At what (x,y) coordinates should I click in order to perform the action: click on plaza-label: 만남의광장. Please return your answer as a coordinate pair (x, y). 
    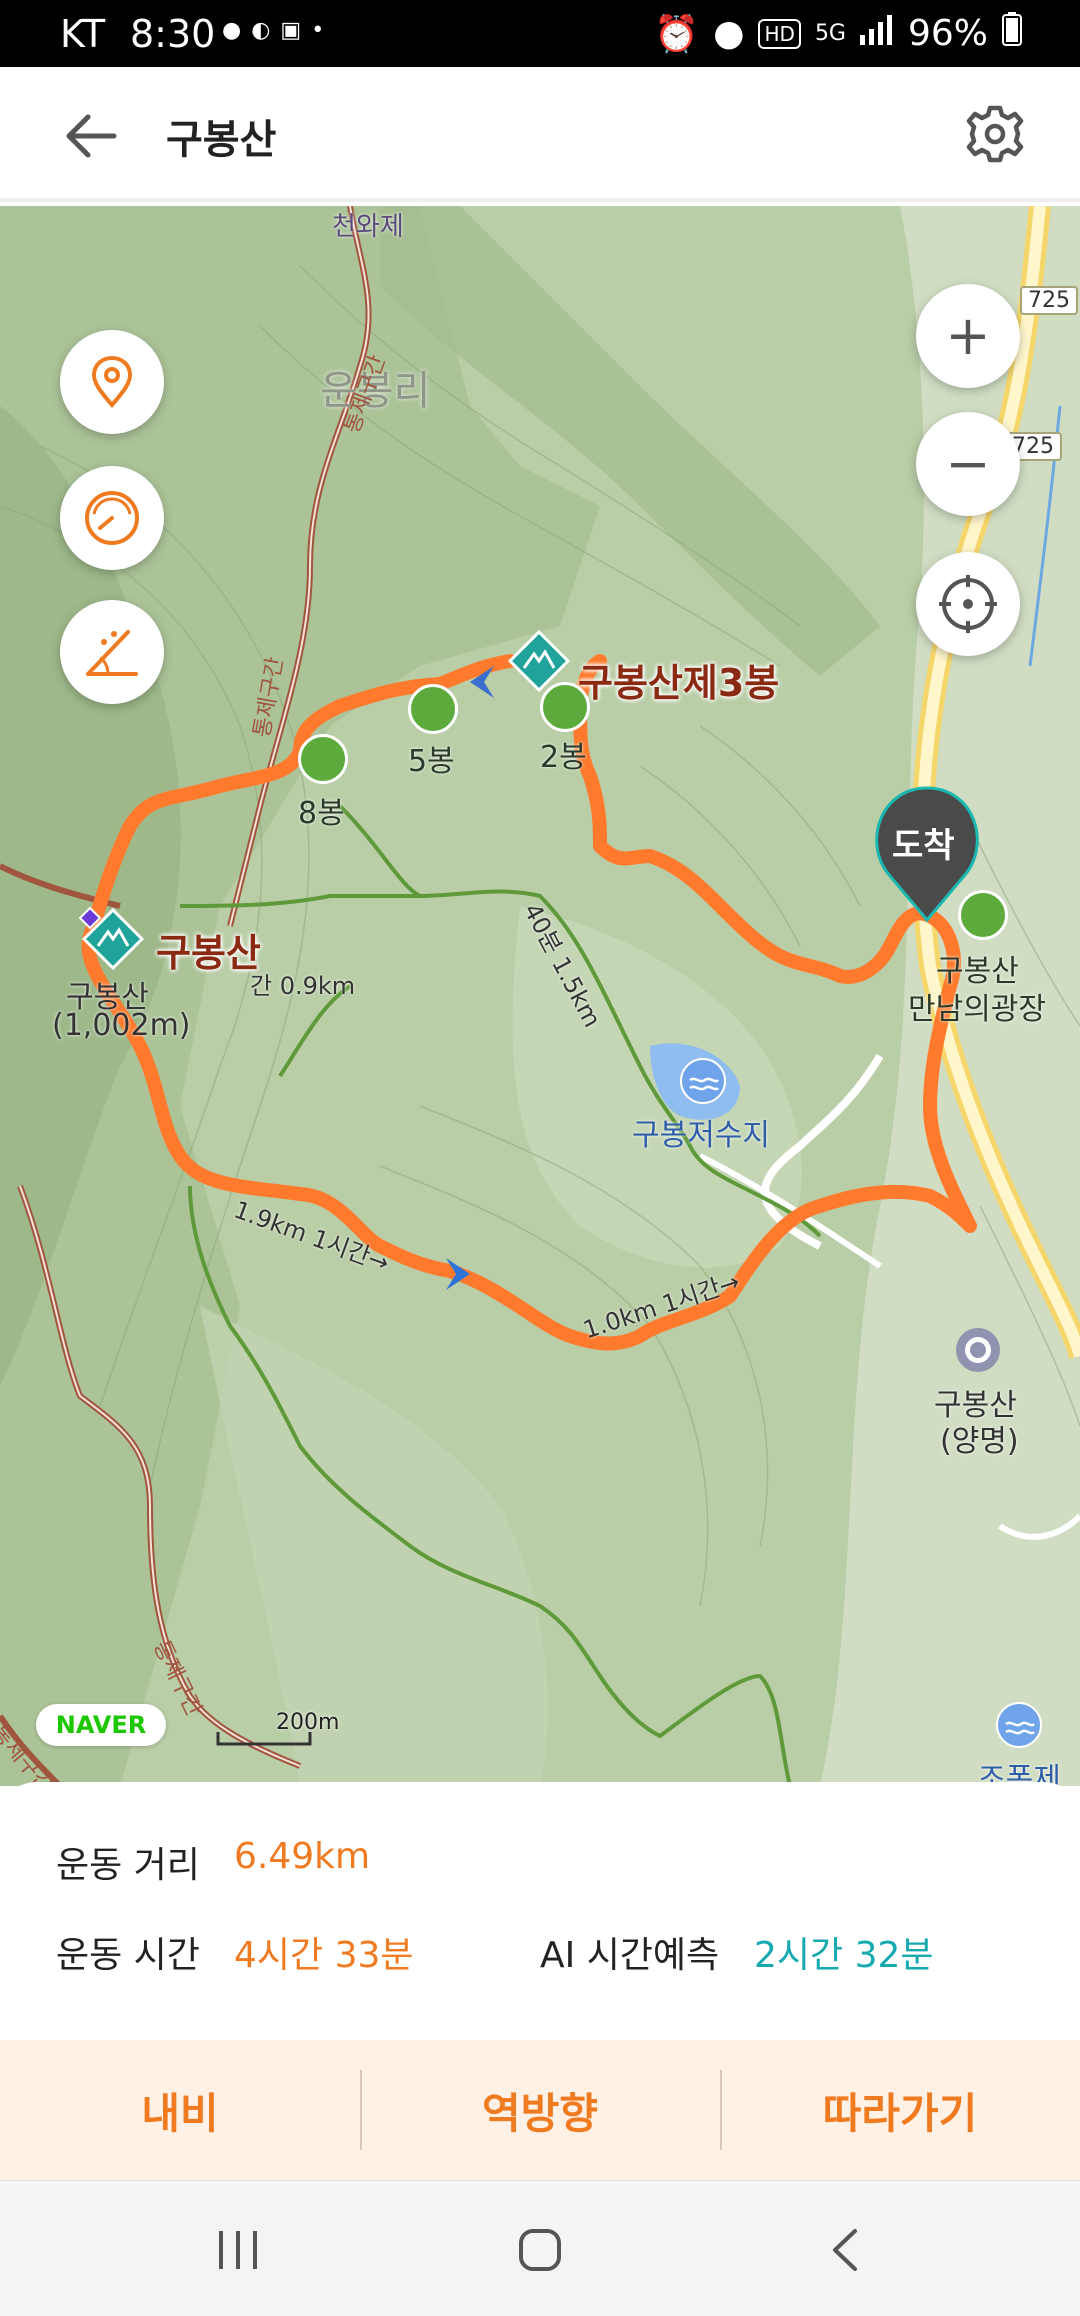
    Looking at the image, I should click on (977, 1009).